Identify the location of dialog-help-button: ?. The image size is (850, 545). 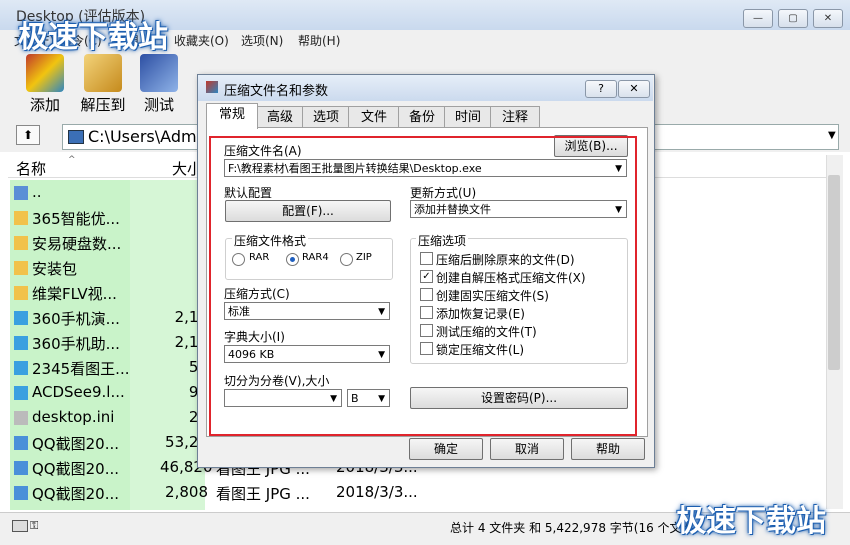
(601, 89).